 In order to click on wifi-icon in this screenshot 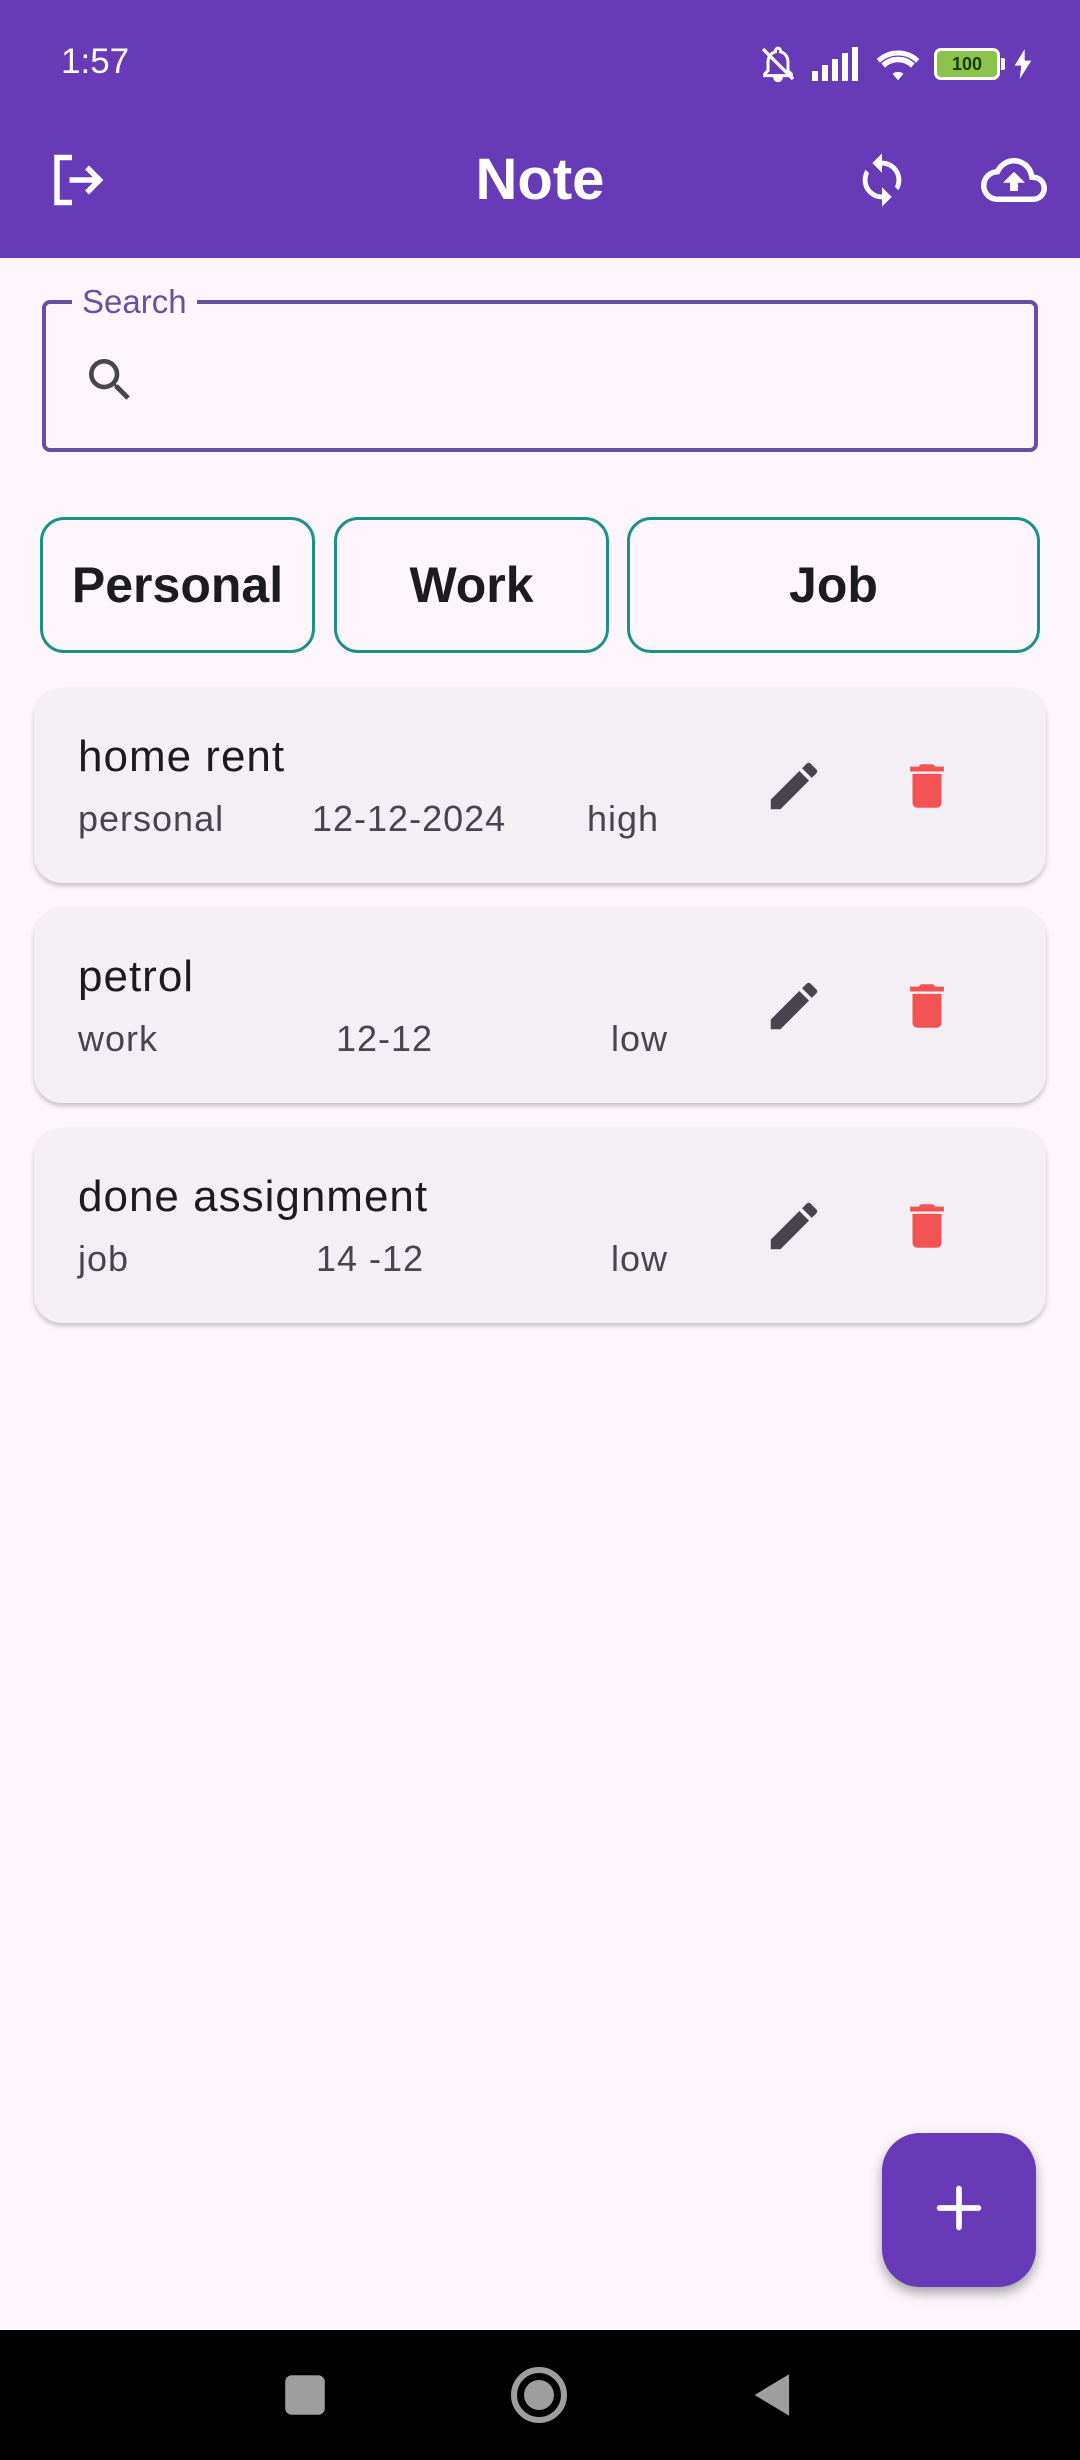, I will do `click(898, 64)`.